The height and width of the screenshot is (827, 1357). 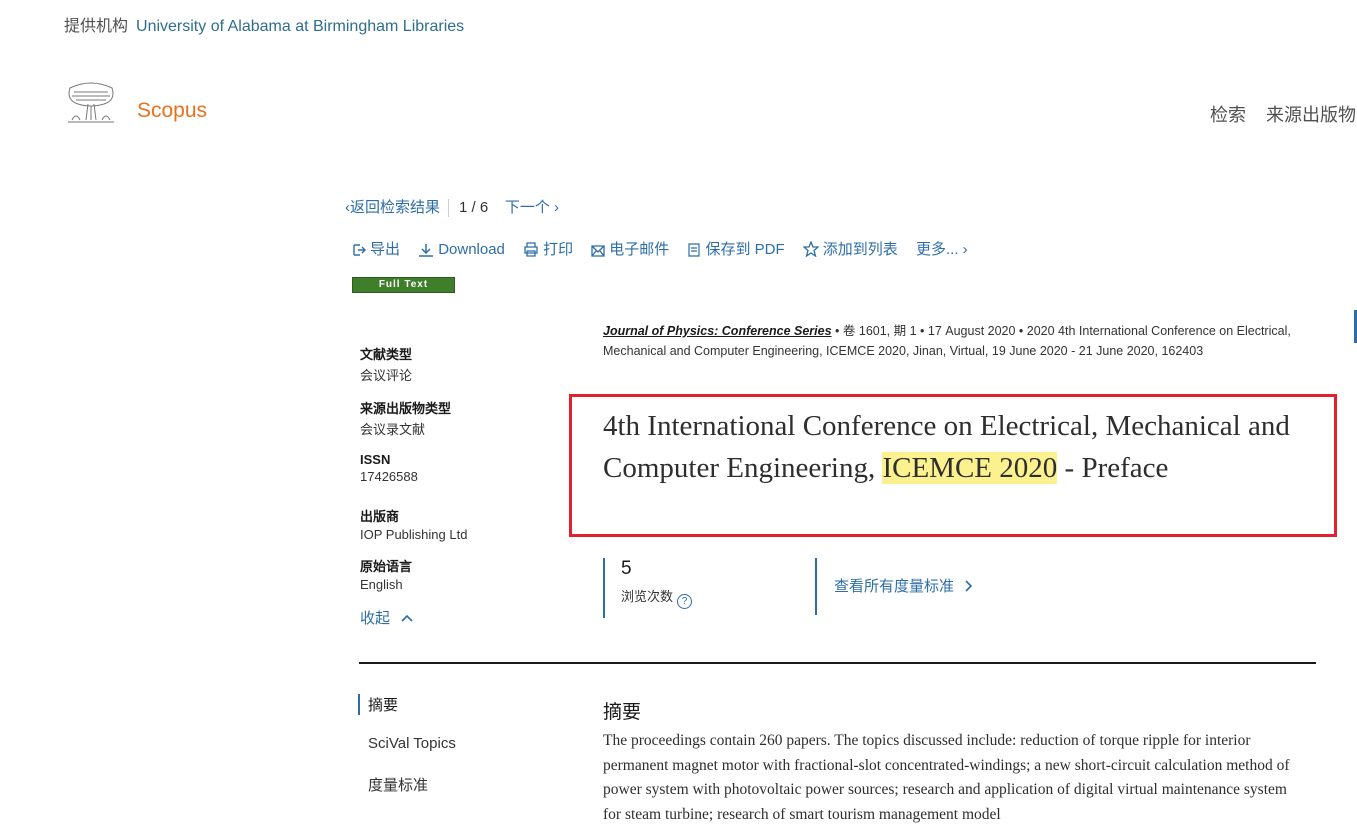 What do you see at coordinates (622, 712) in the screenshot?
I see `abstract-heading: 摘要` at bounding box center [622, 712].